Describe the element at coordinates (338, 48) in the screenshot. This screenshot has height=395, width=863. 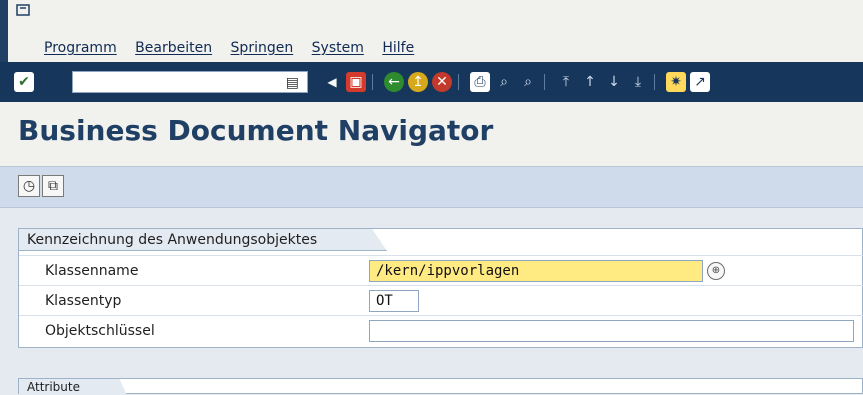
I see `menu-system: System` at that location.